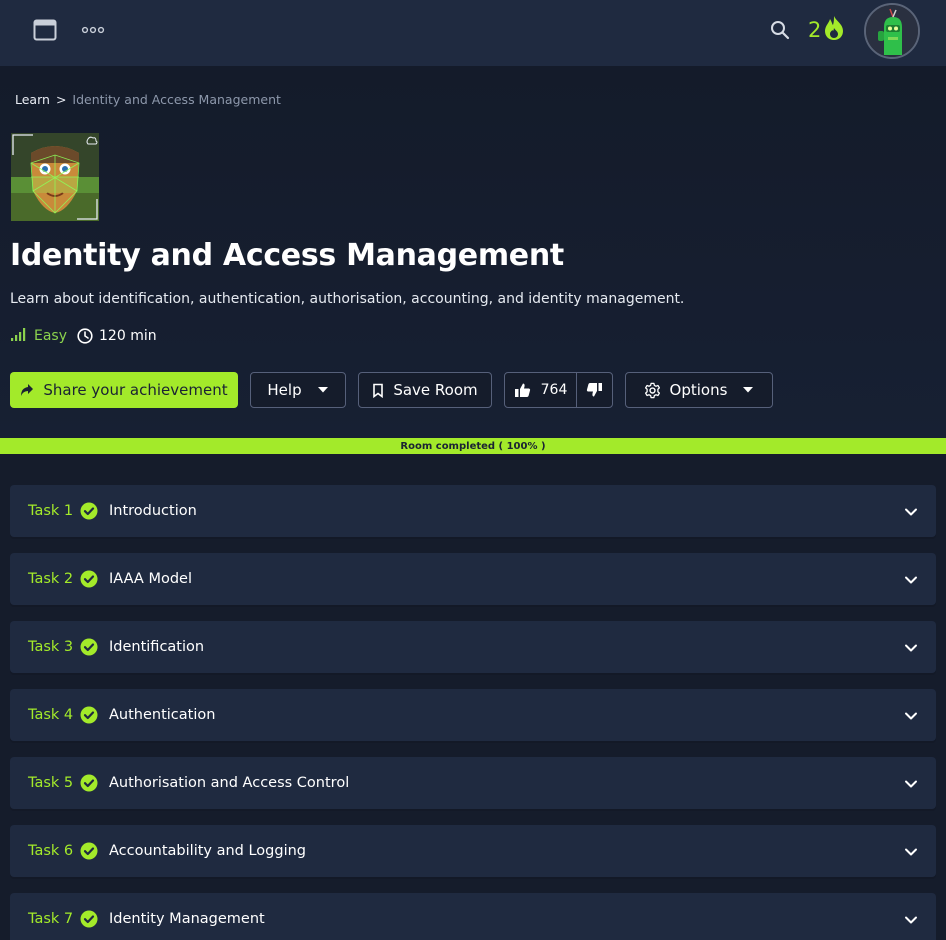 This screenshot has height=940, width=946. What do you see at coordinates (435, 390) in the screenshot?
I see `save-room-label: Save Room` at bounding box center [435, 390].